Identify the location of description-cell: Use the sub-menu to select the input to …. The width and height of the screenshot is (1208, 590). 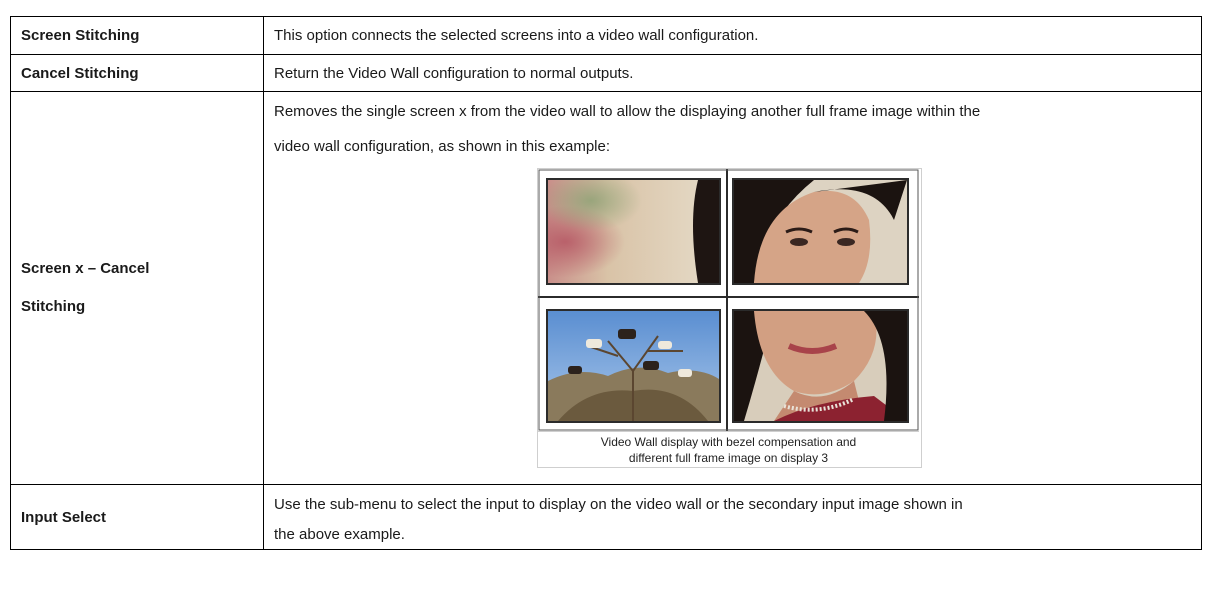
(732, 517).